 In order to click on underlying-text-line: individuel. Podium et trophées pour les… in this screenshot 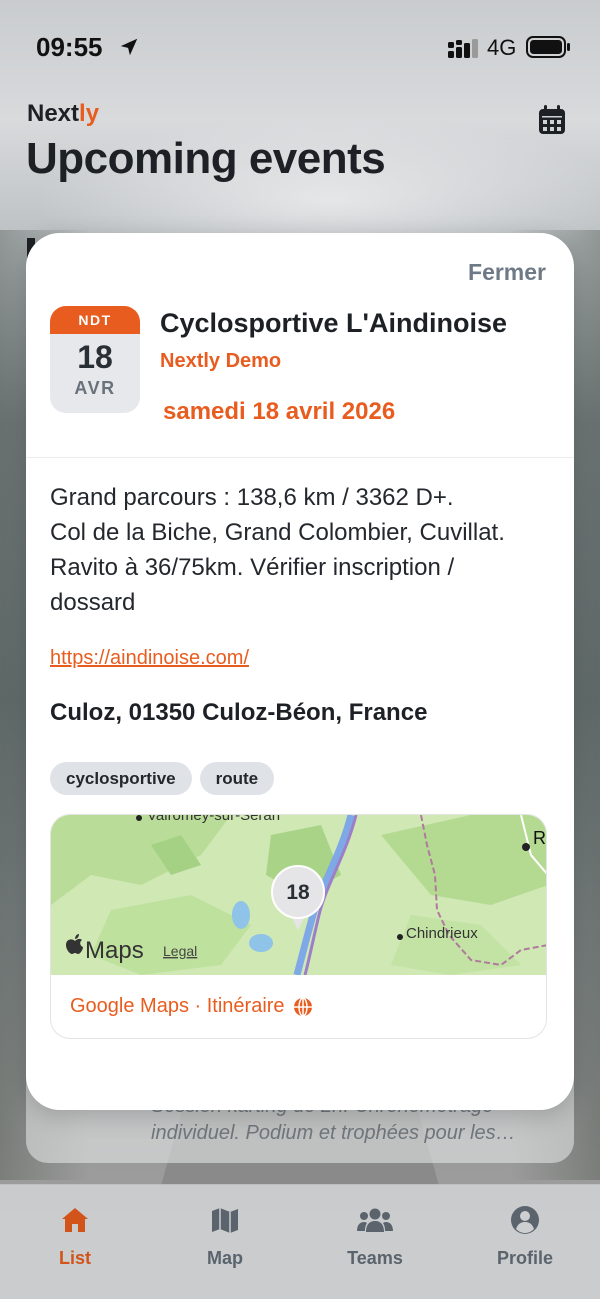, I will do `click(333, 1133)`.